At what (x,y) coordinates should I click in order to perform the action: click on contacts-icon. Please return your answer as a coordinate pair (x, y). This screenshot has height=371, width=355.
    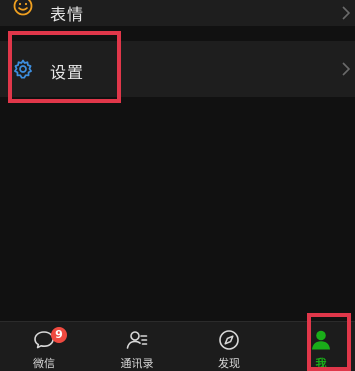
    Looking at the image, I should click on (137, 340).